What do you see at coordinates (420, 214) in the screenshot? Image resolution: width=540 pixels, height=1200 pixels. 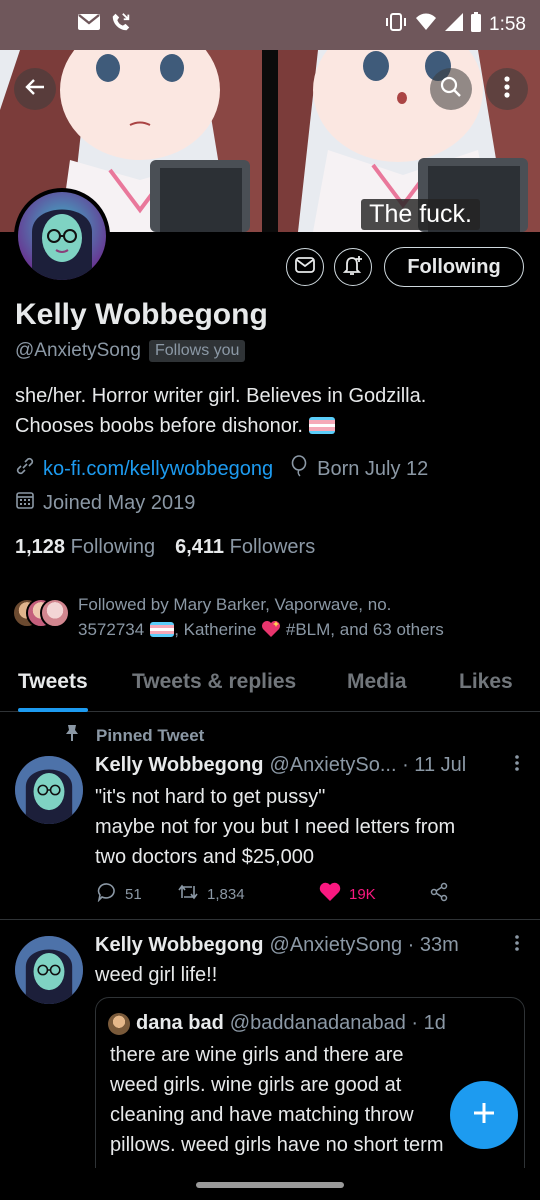 I see `banner-caption: The fuck.` at bounding box center [420, 214].